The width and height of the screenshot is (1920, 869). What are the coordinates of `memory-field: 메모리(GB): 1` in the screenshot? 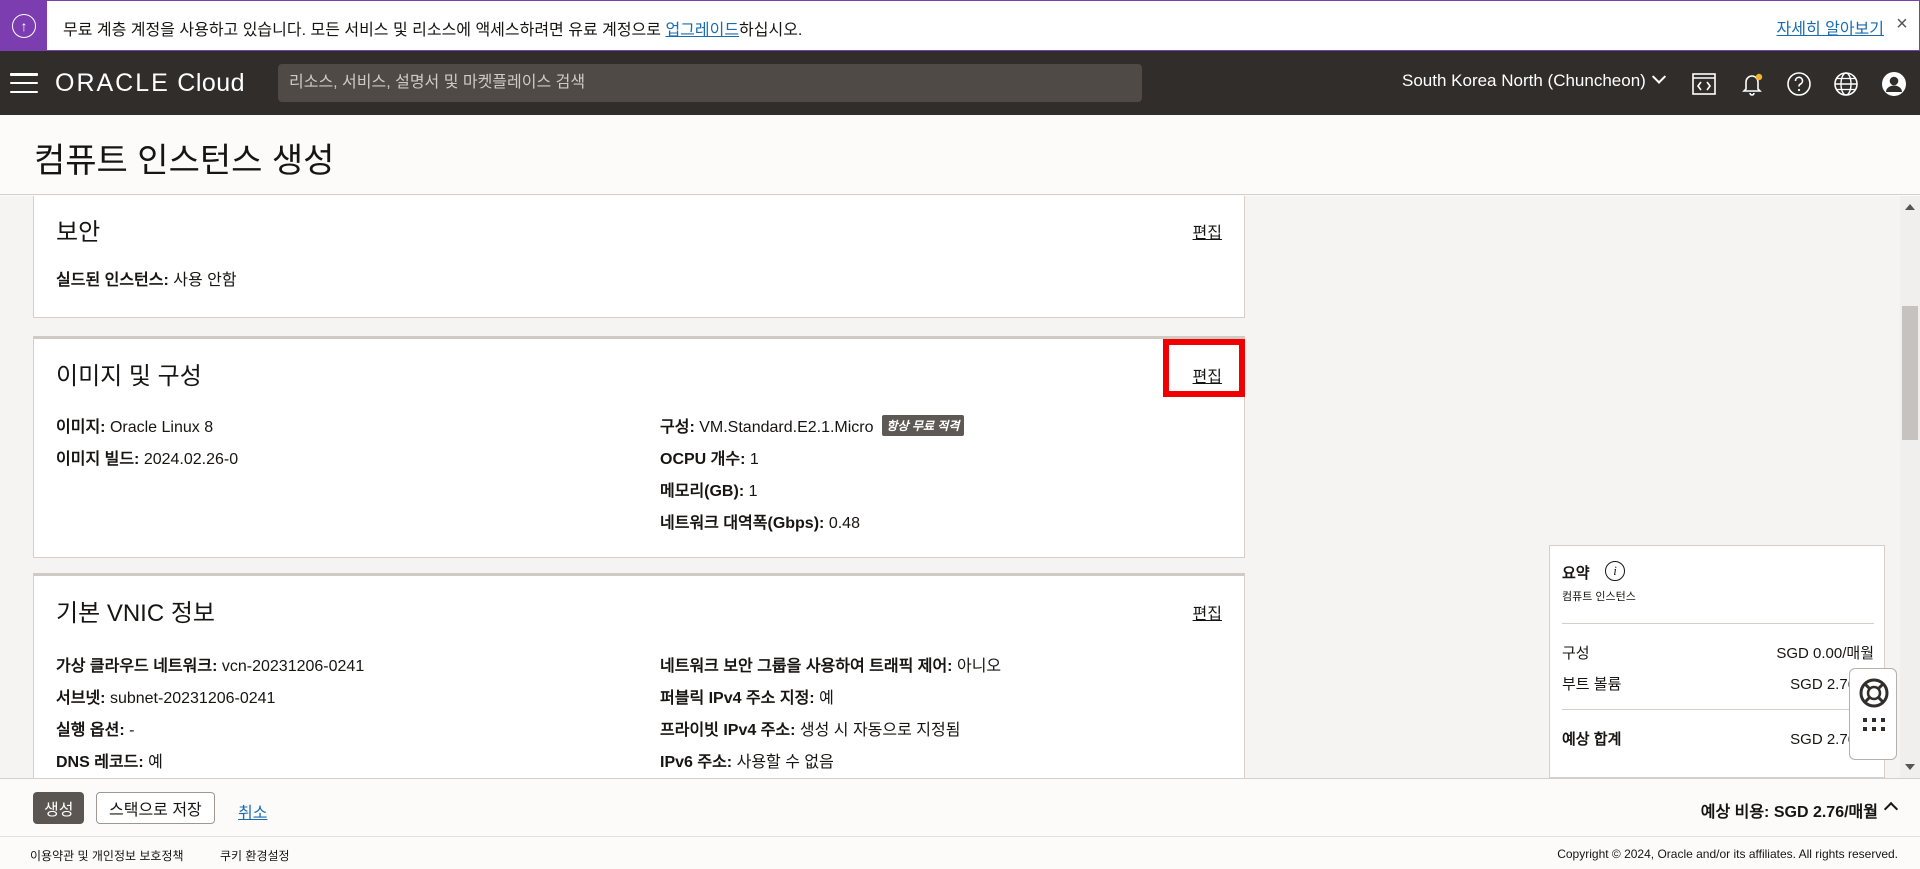 It's located at (709, 489).